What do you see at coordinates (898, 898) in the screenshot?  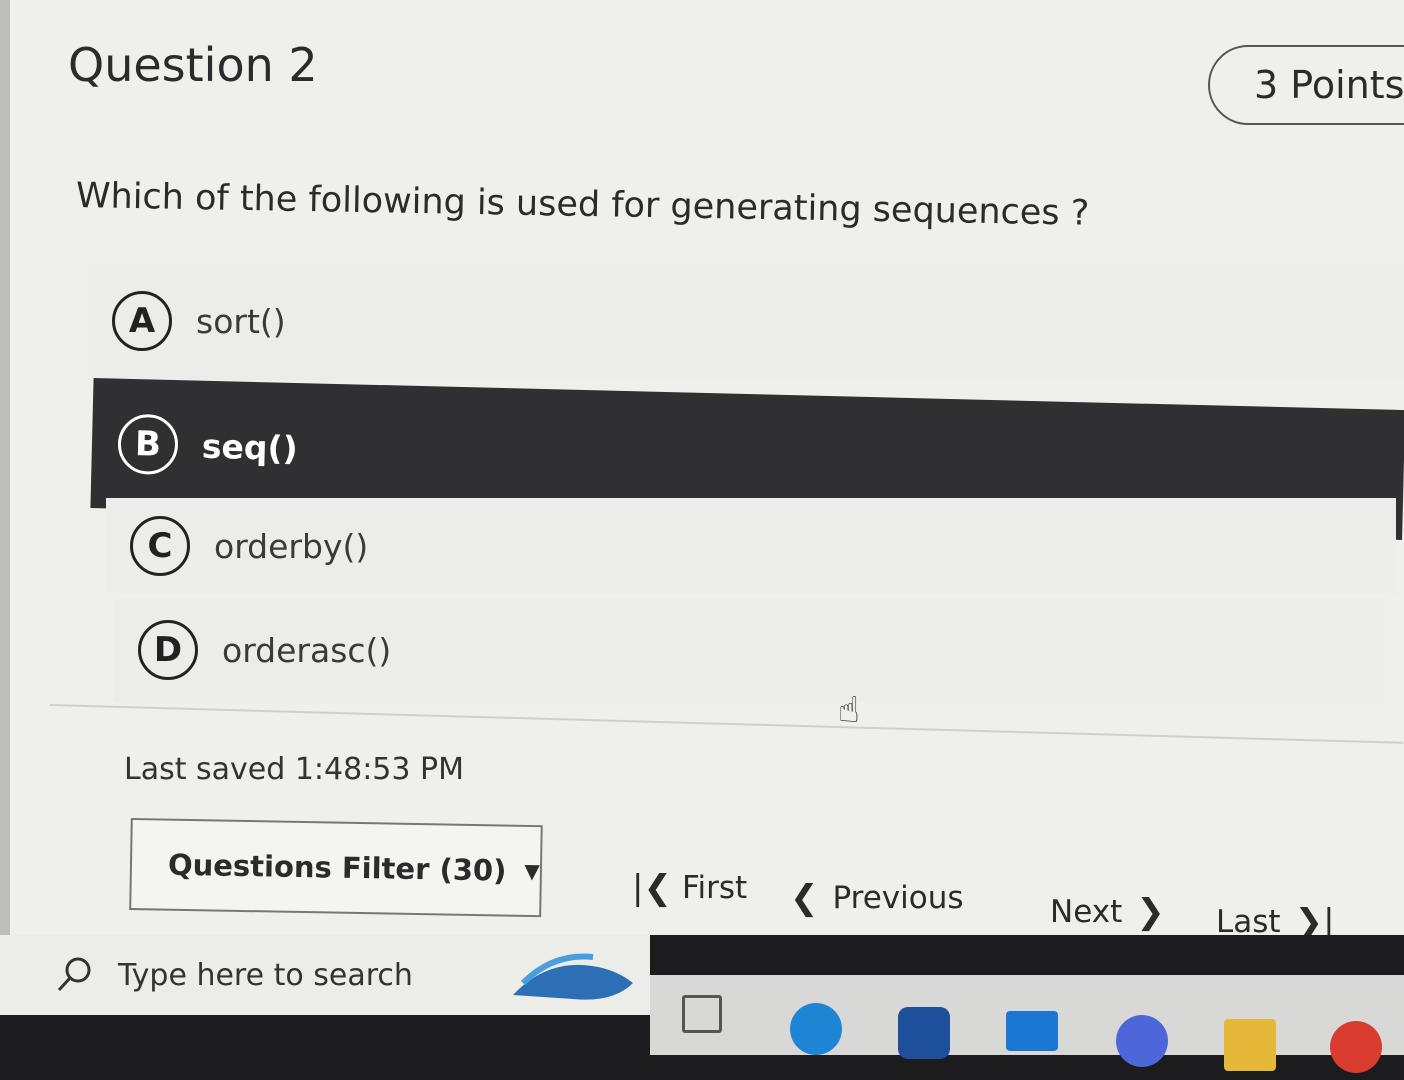 I see `previous-label: Previous` at bounding box center [898, 898].